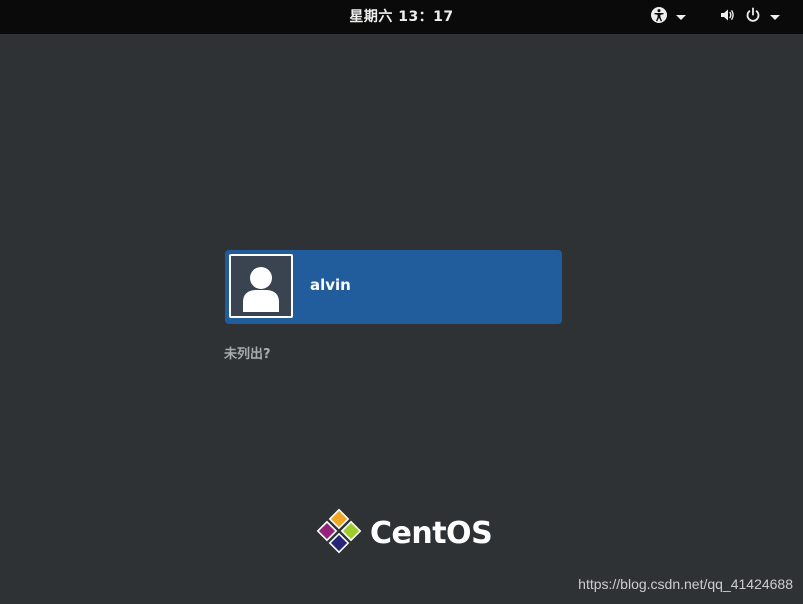  I want to click on system-menu, so click(749, 17).